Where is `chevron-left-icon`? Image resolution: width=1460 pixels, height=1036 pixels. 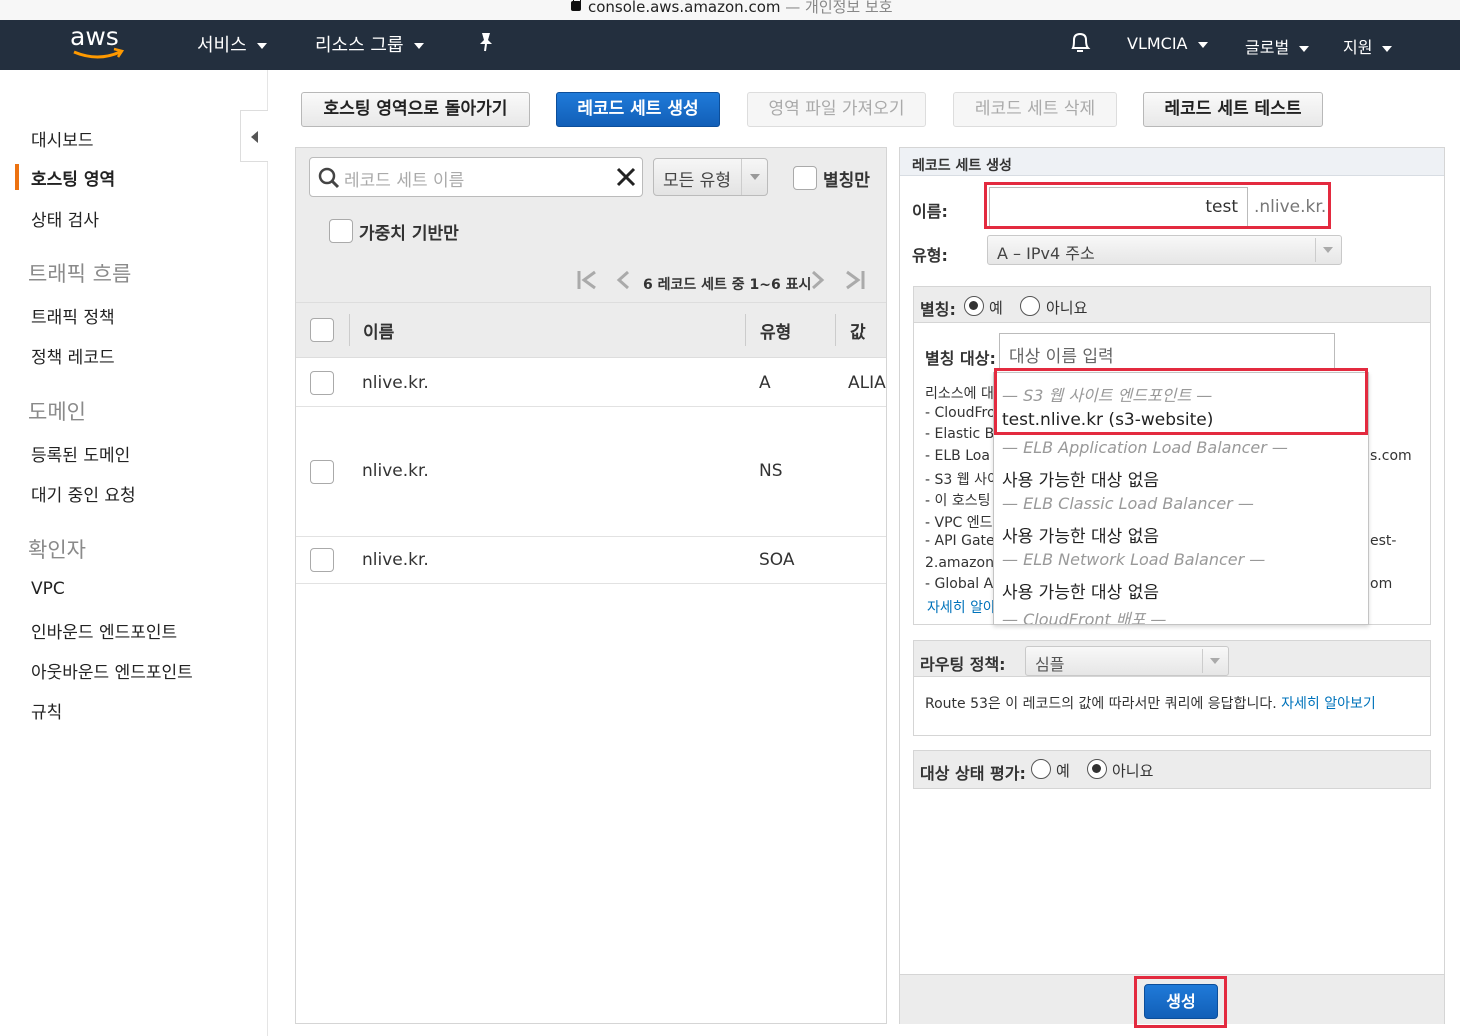
chevron-left-icon is located at coordinates (254, 137).